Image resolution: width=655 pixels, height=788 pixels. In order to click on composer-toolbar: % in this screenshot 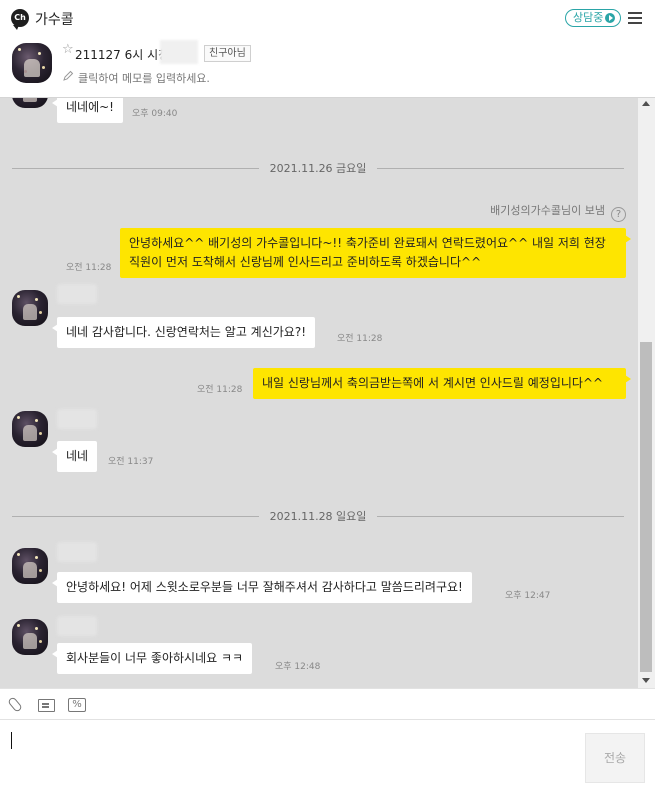, I will do `click(327, 704)`.